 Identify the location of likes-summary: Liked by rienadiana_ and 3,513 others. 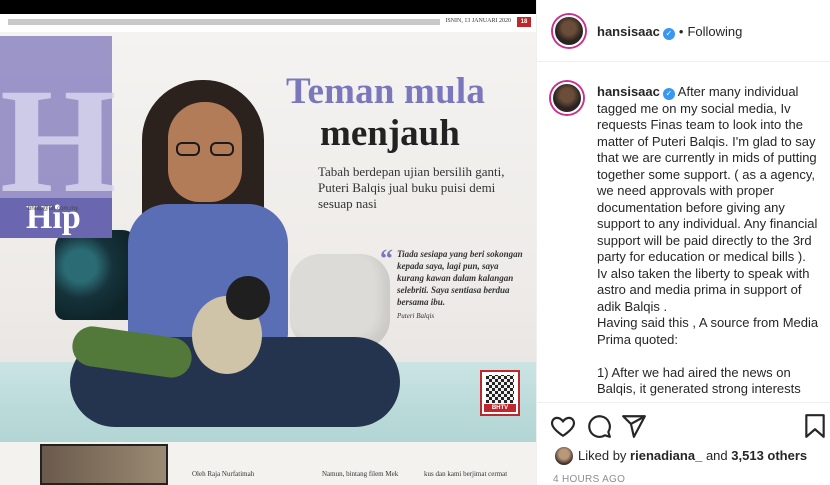
(692, 455).